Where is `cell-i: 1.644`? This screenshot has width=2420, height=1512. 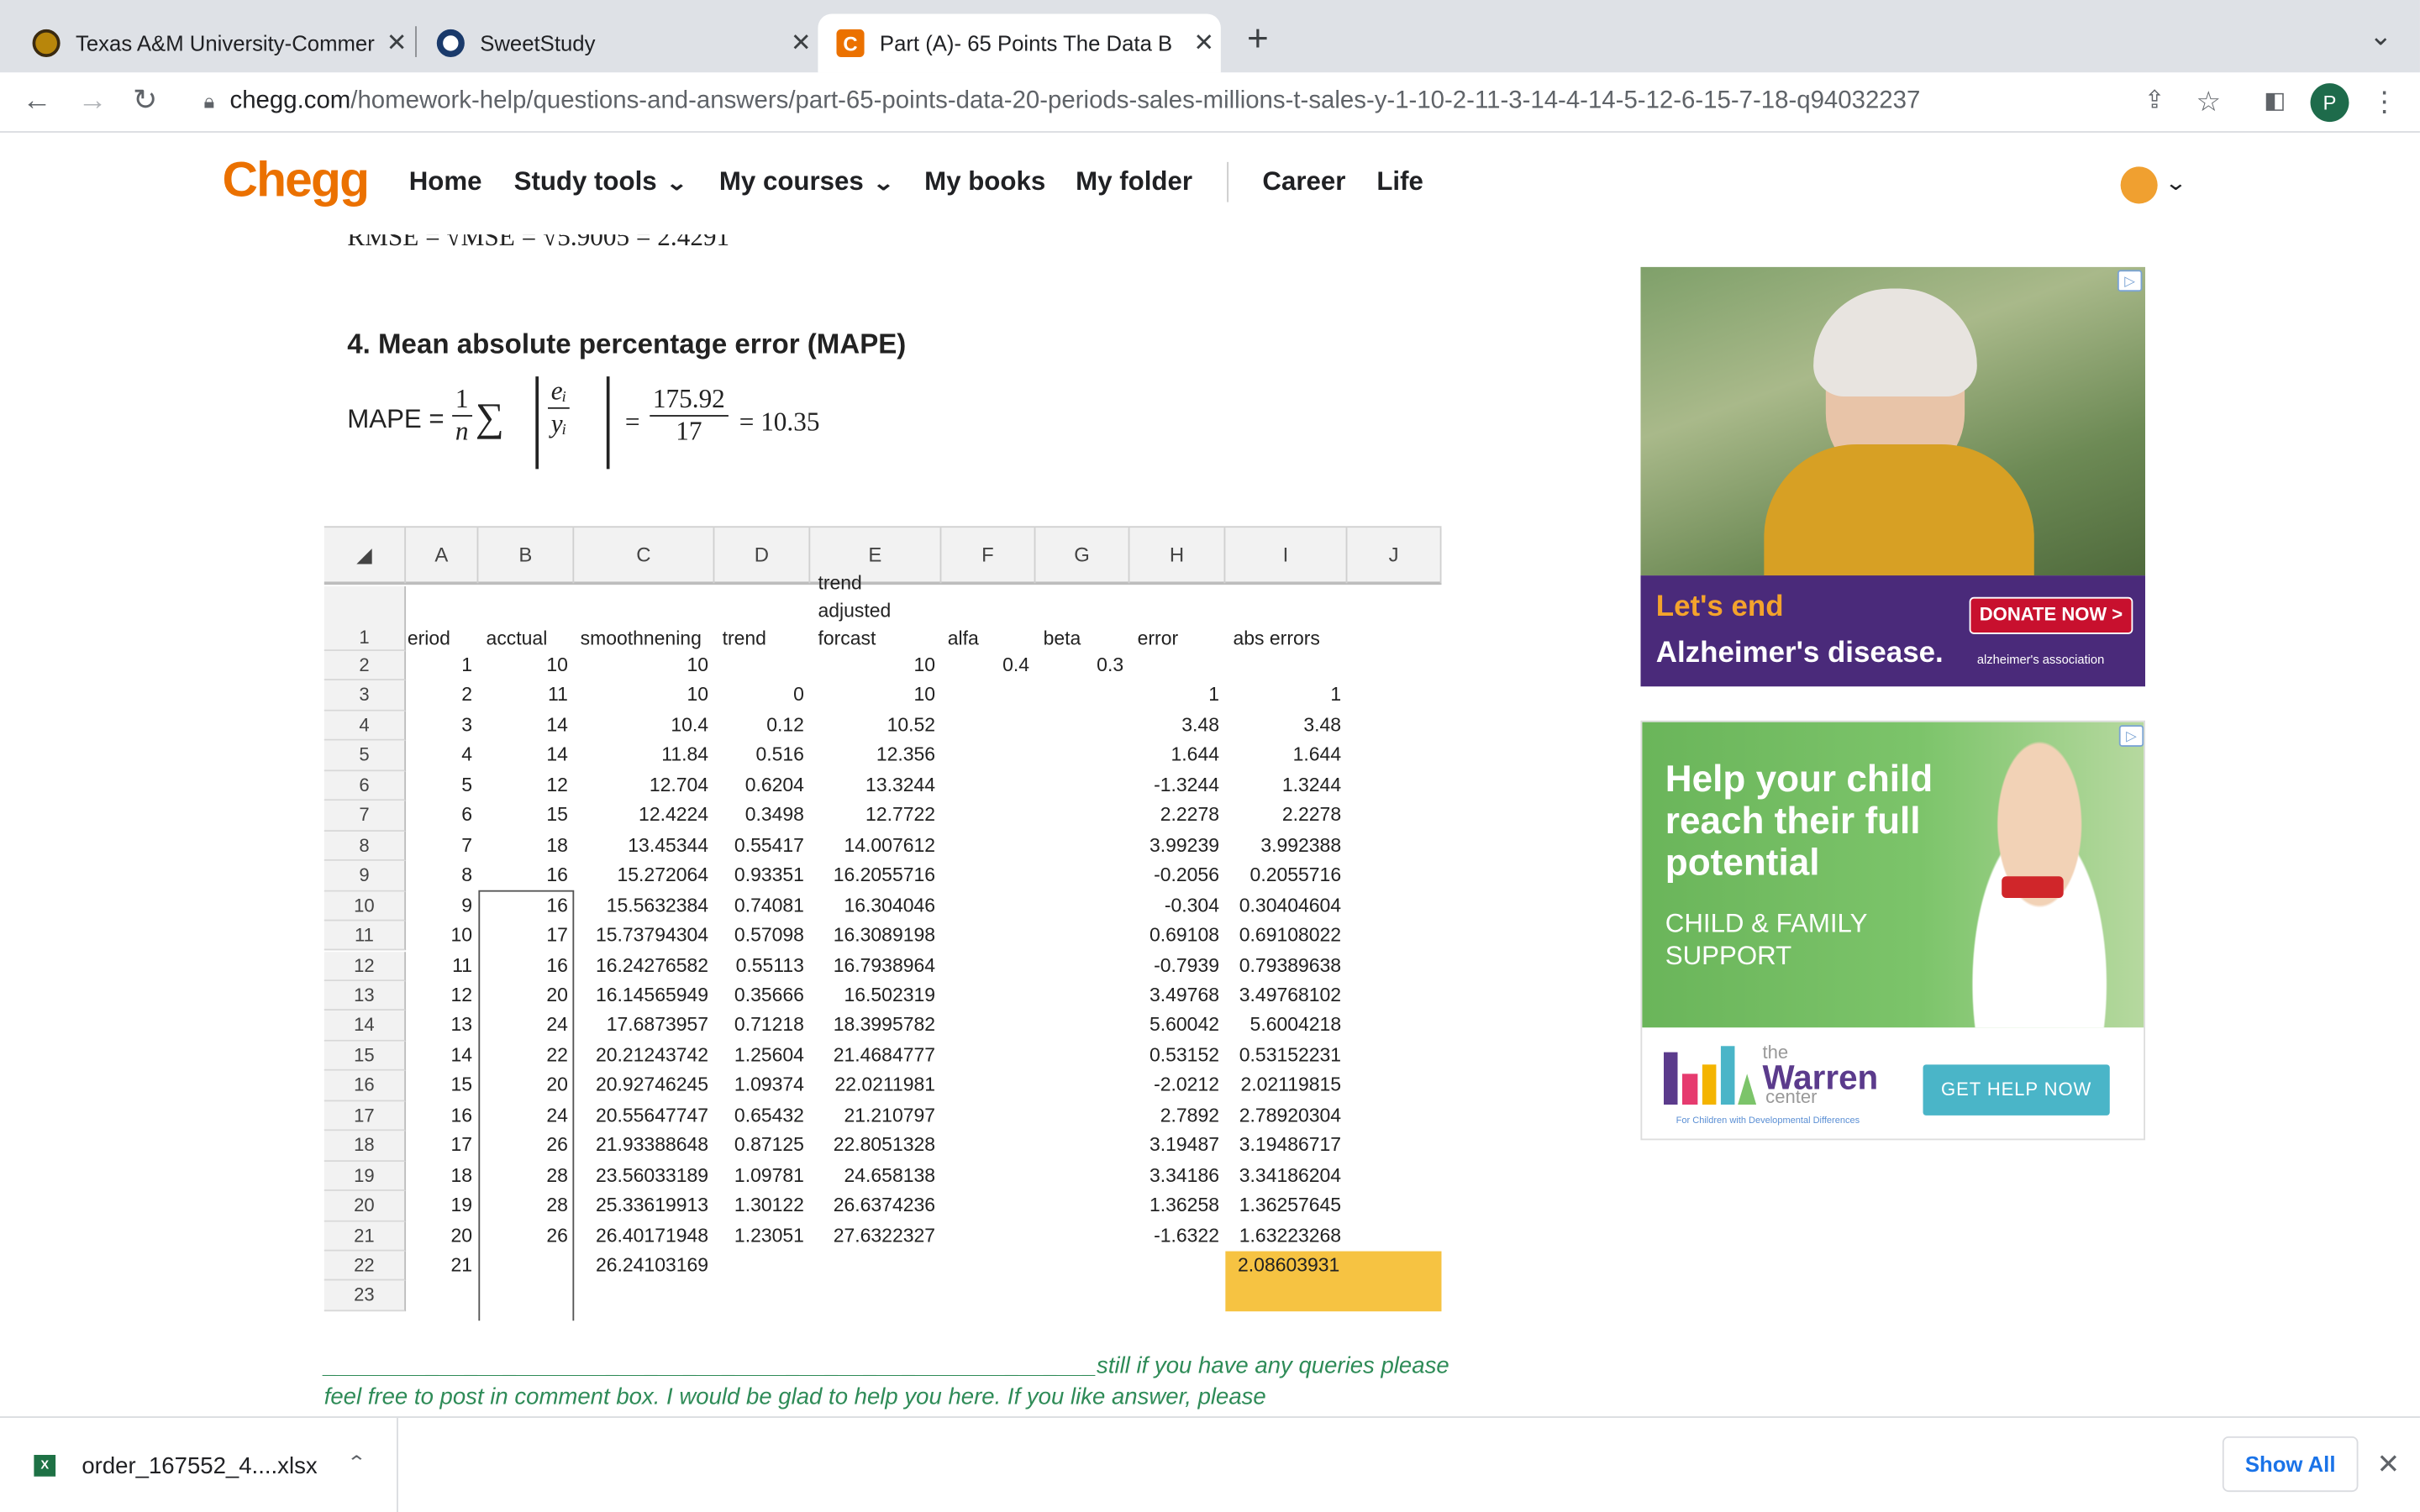 cell-i: 1.644 is located at coordinates (1317, 754).